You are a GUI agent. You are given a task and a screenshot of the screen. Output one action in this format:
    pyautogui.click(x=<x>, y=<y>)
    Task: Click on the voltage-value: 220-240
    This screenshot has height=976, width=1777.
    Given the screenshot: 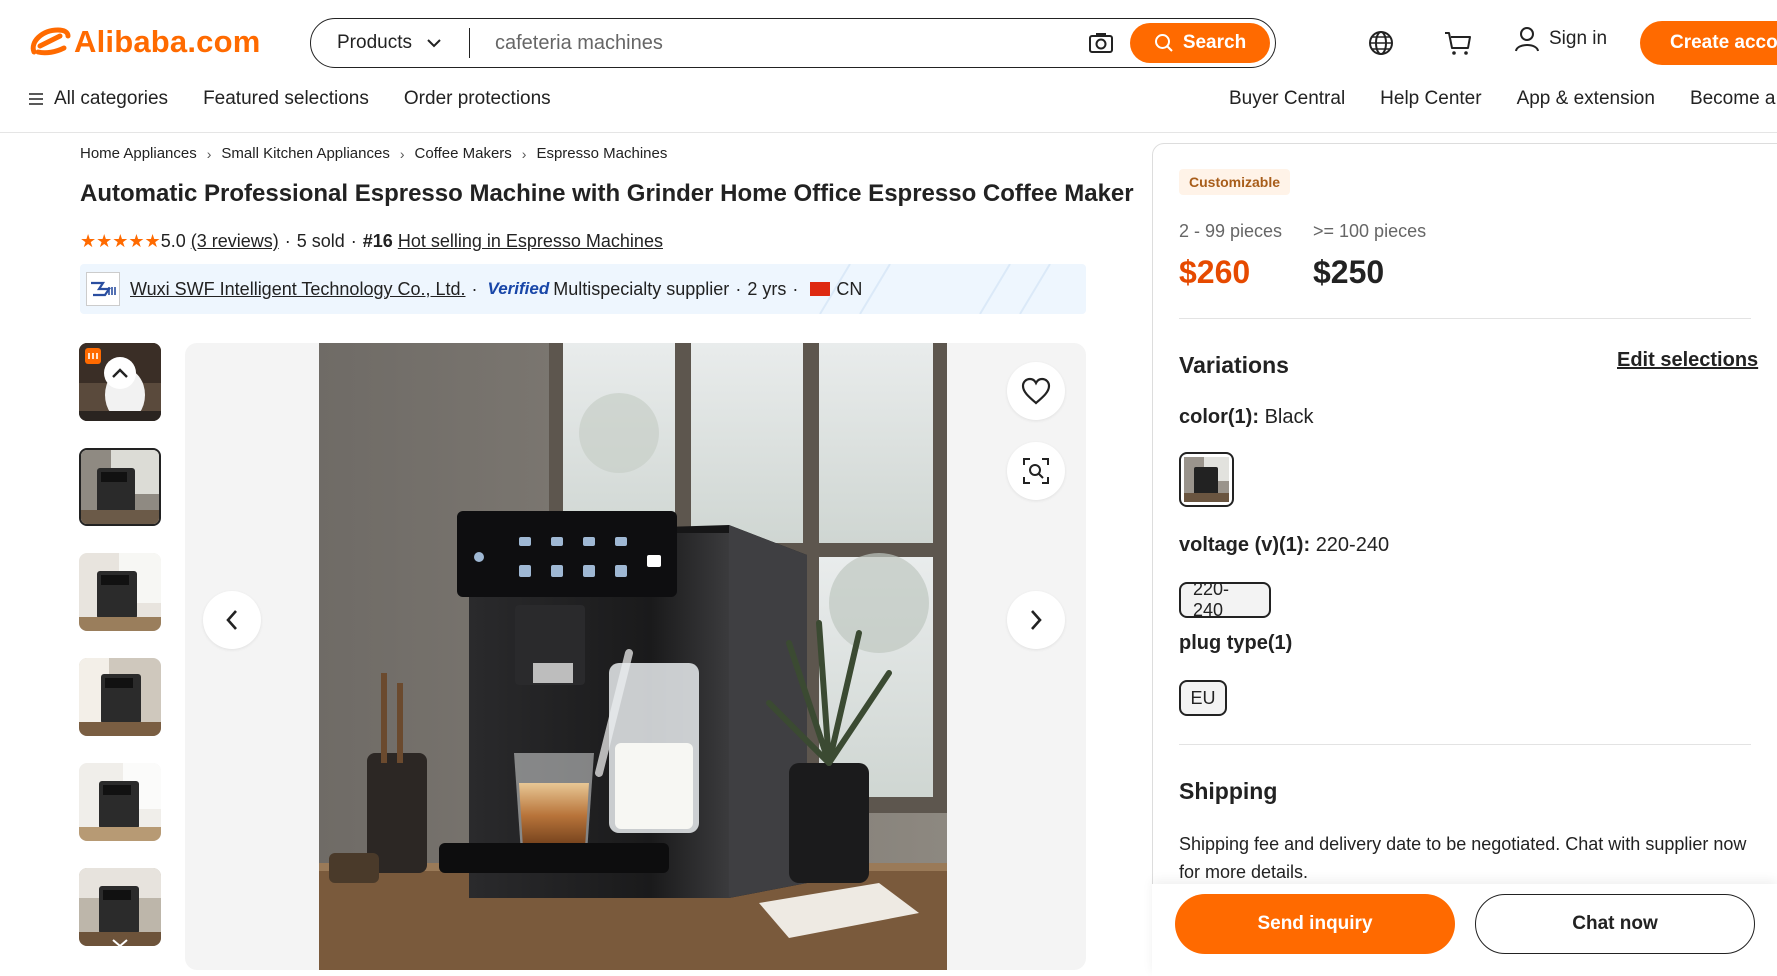 What is the action you would take?
    pyautogui.click(x=1352, y=545)
    